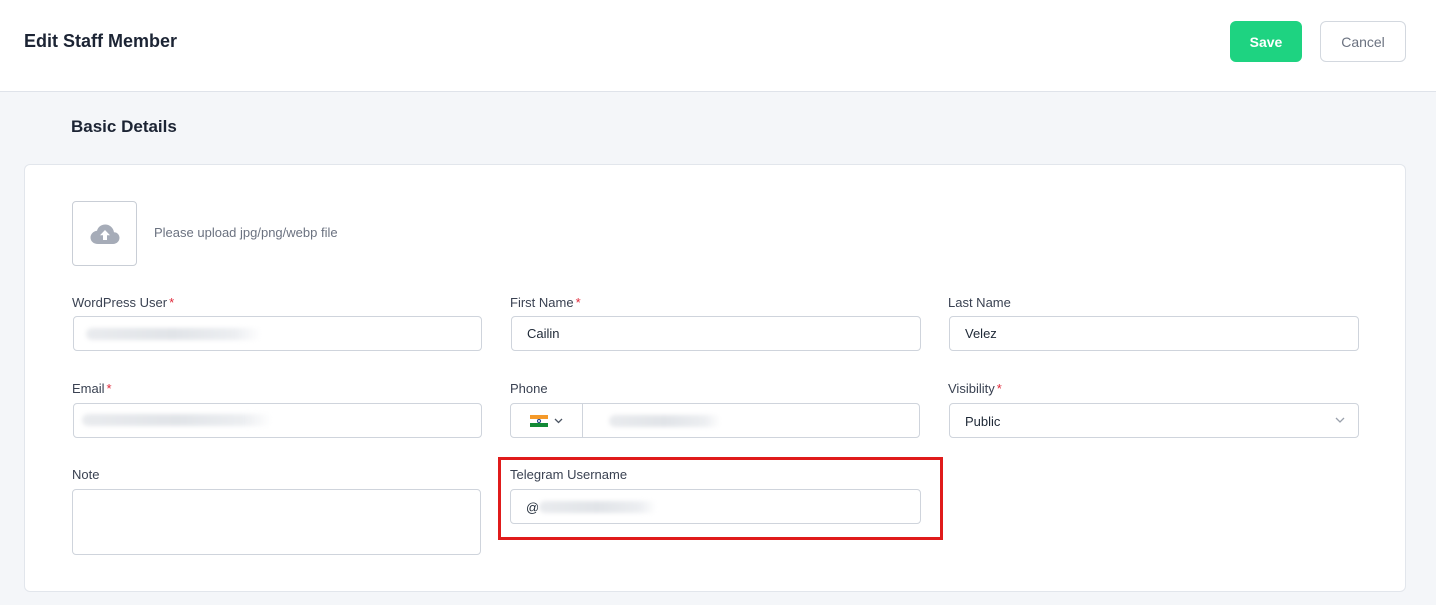 The width and height of the screenshot is (1436, 605). Describe the element at coordinates (975, 388) in the screenshot. I see `visibility-label: Visibility *` at that location.